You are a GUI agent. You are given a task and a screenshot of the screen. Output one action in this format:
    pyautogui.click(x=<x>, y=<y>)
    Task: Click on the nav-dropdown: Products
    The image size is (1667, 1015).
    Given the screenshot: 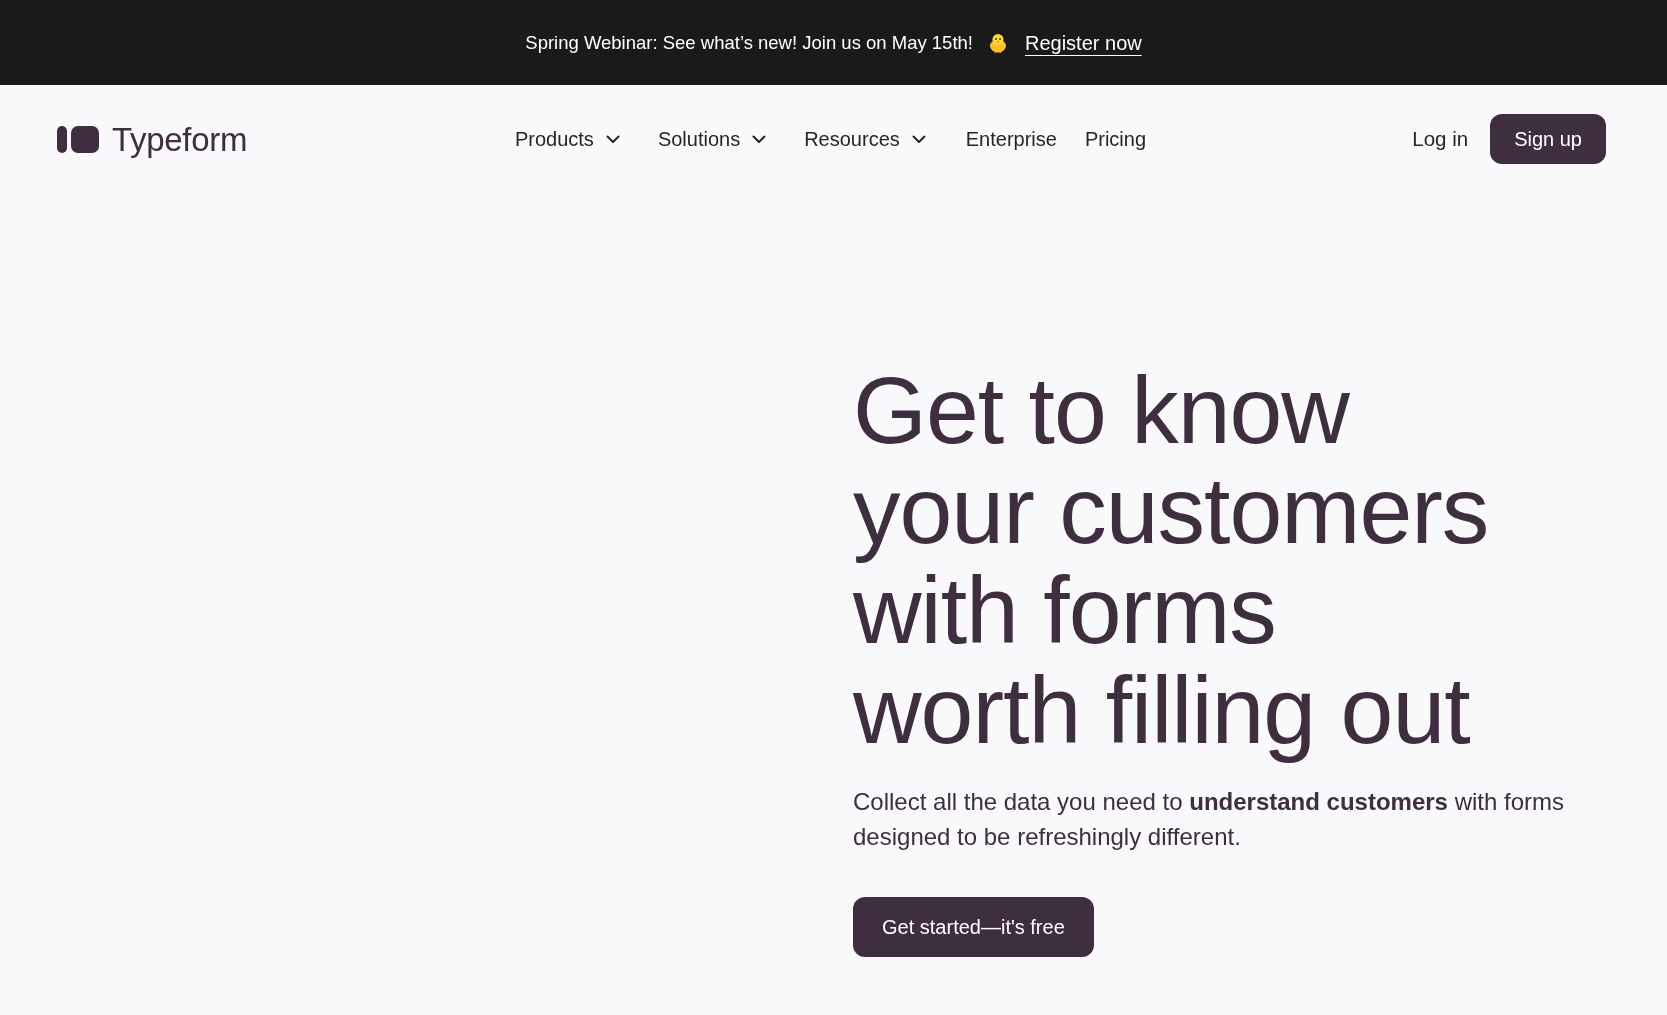 What is the action you would take?
    pyautogui.click(x=574, y=139)
    